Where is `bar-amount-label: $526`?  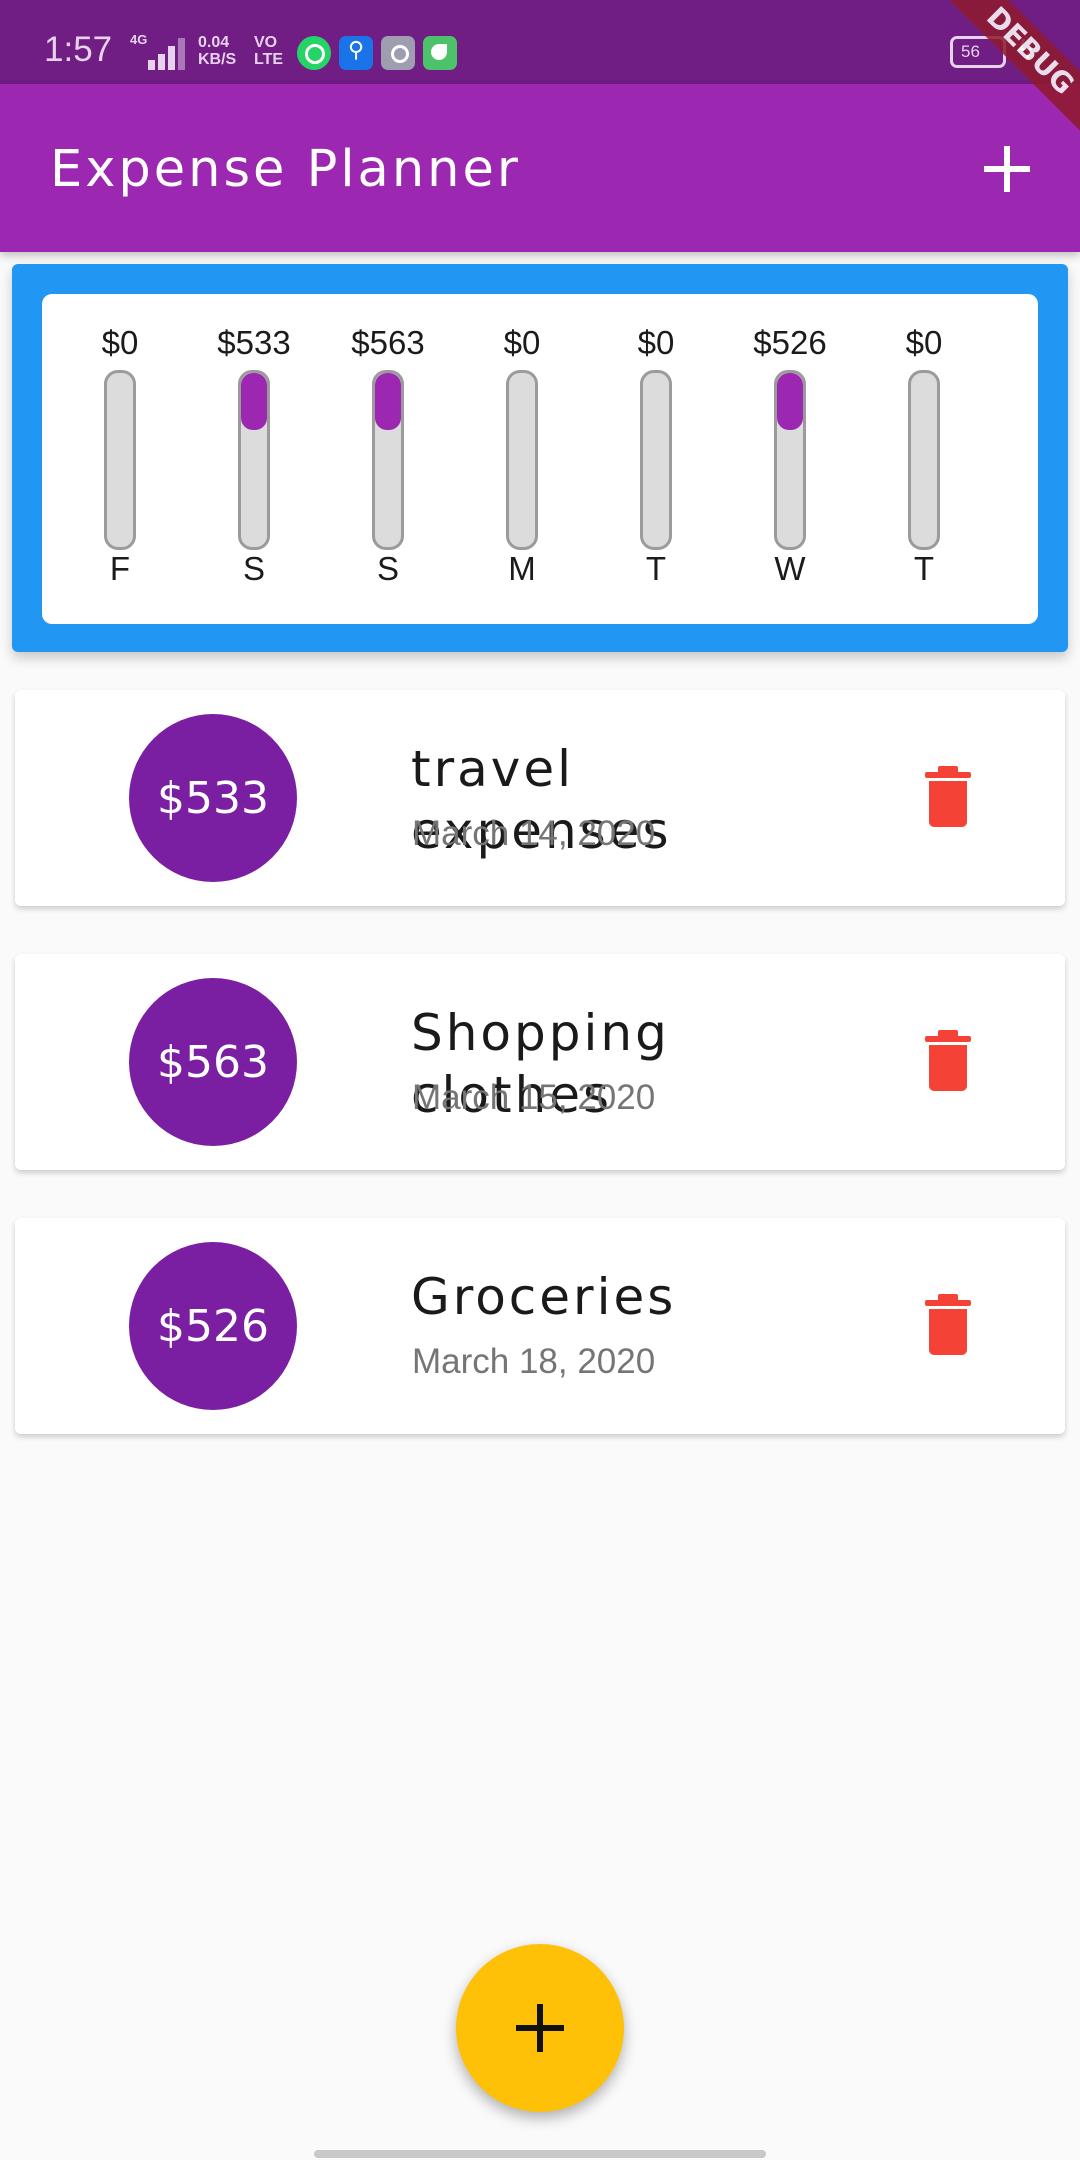 bar-amount-label: $526 is located at coordinates (790, 342).